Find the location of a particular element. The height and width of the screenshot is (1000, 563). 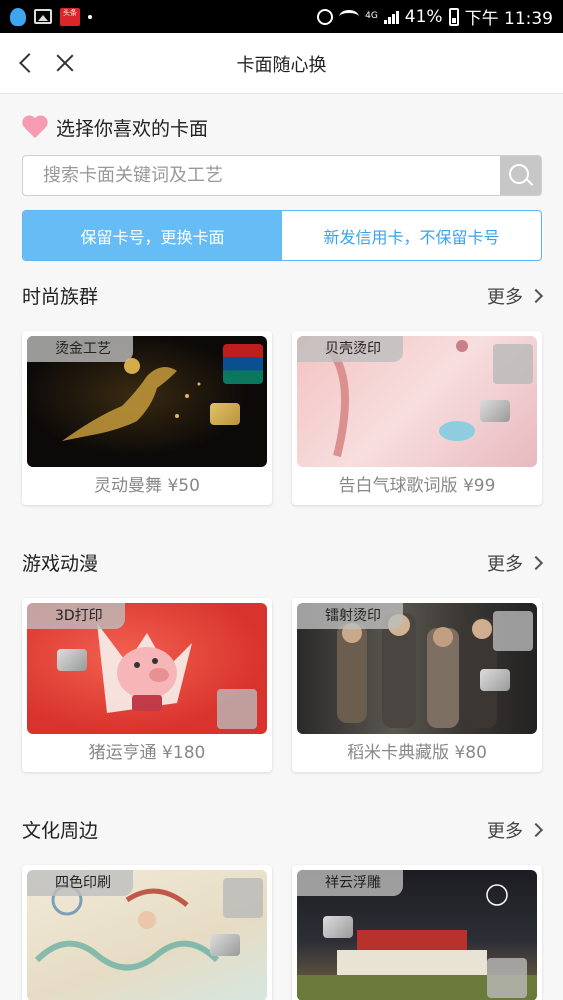

card-item: 3D打印 猪运亨通 ¥180 is located at coordinates (147, 685).